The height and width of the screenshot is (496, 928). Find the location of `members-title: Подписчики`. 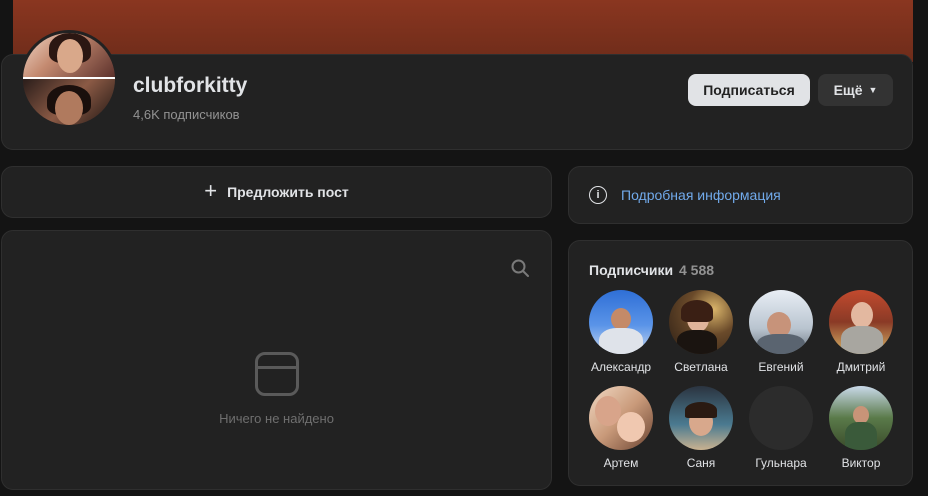

members-title: Подписчики is located at coordinates (631, 270).